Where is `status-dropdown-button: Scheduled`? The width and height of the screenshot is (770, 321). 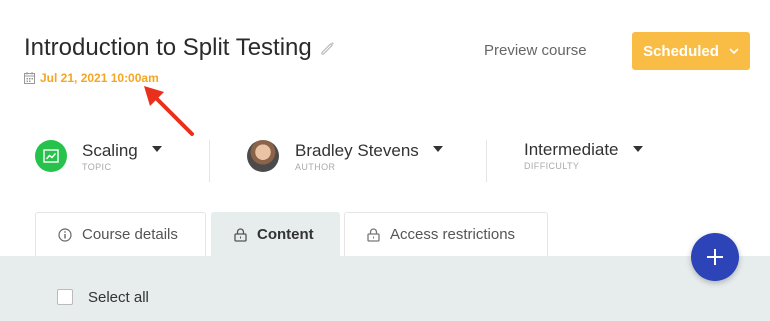 status-dropdown-button: Scheduled is located at coordinates (691, 51).